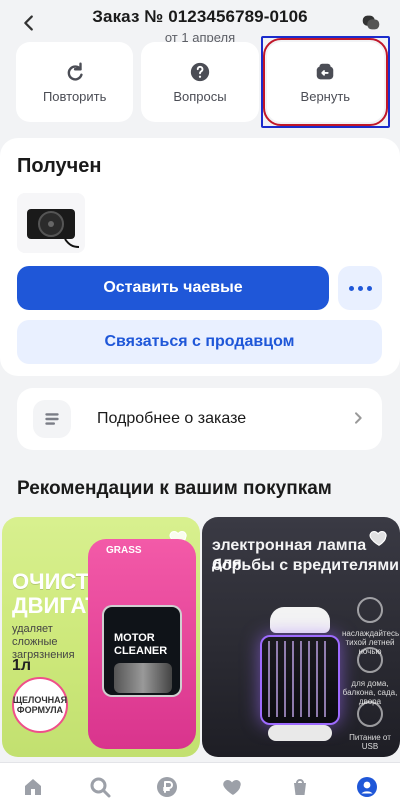 Image resolution: width=400 pixels, height=810 pixels. What do you see at coordinates (200, 786) in the screenshot?
I see `bottom-tab-bar` at bounding box center [200, 786].